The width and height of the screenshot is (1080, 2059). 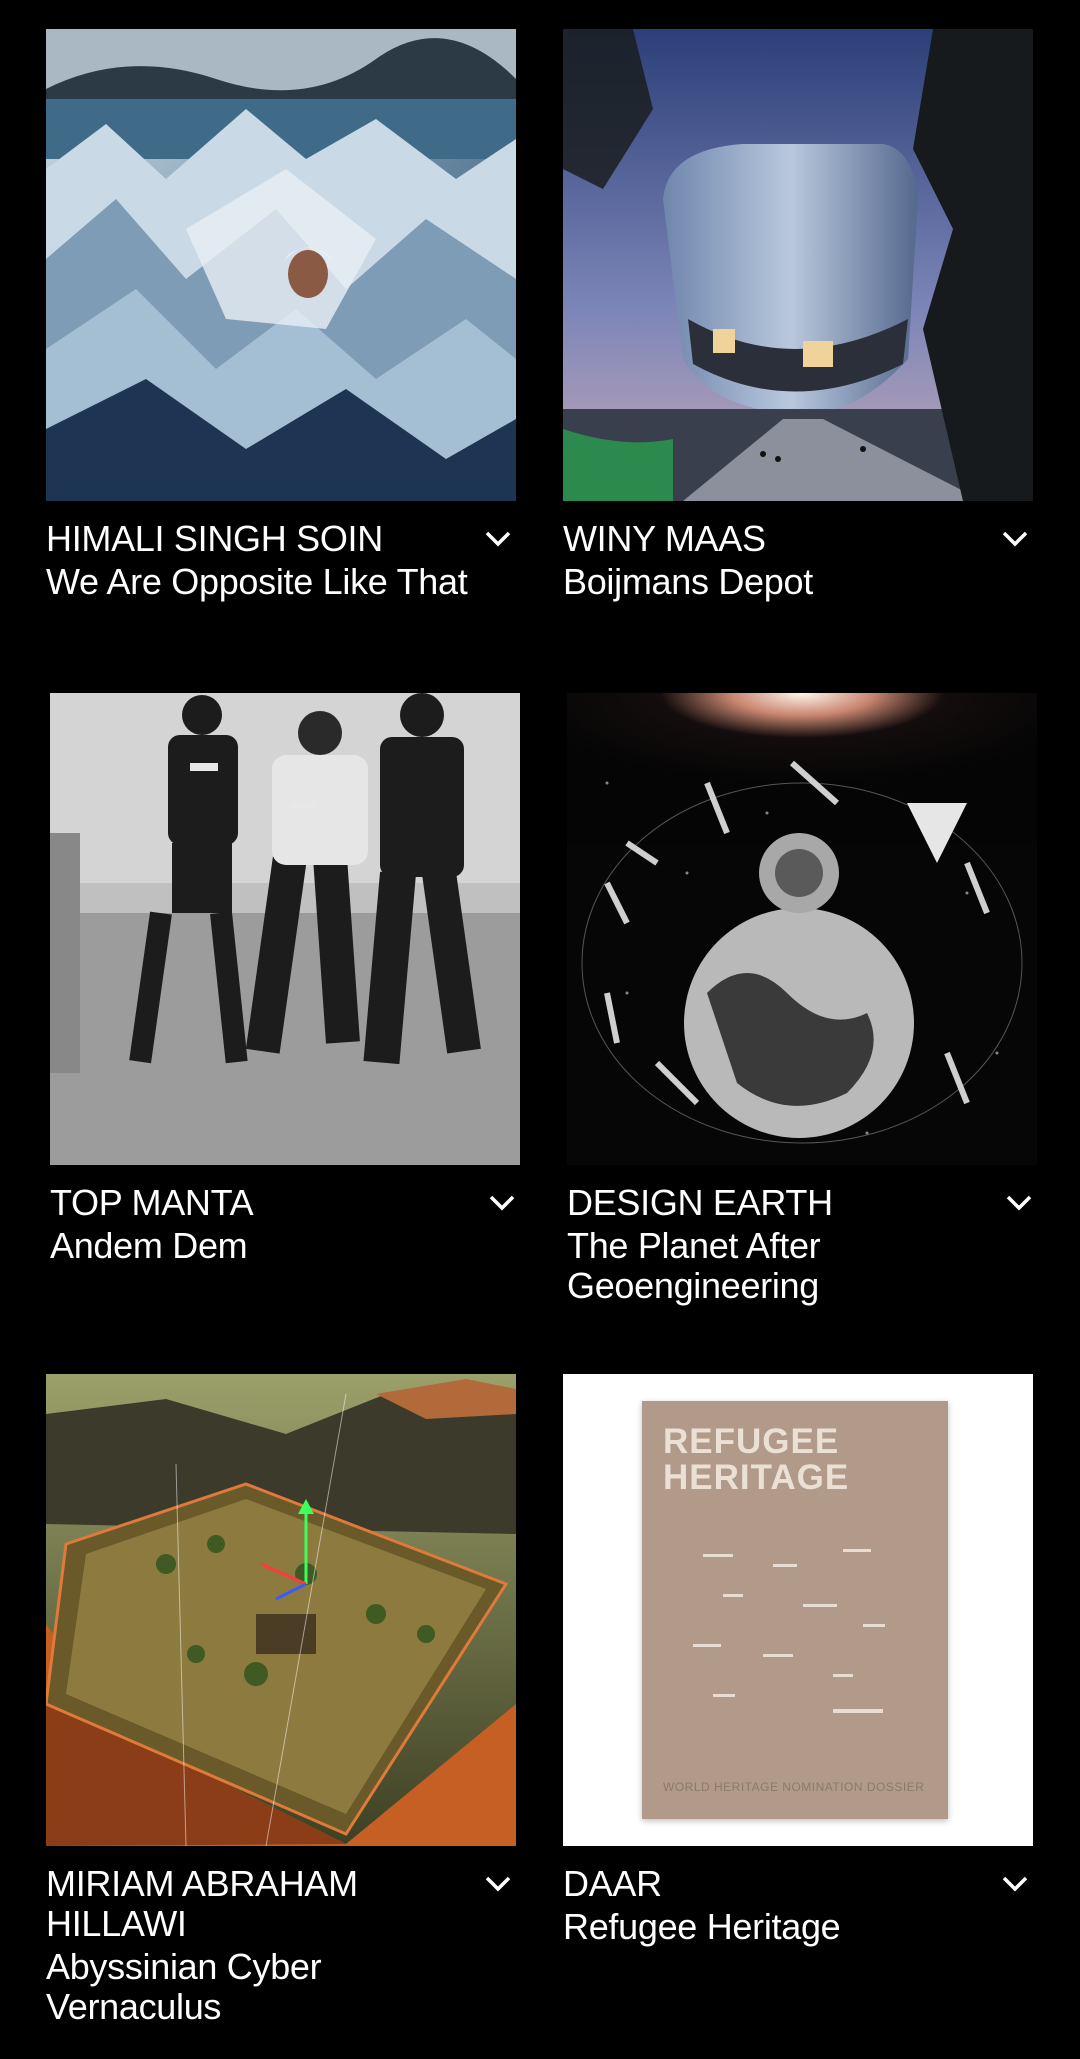 I want to click on artist-name: HIMALI SINGH SOIN, so click(x=214, y=538).